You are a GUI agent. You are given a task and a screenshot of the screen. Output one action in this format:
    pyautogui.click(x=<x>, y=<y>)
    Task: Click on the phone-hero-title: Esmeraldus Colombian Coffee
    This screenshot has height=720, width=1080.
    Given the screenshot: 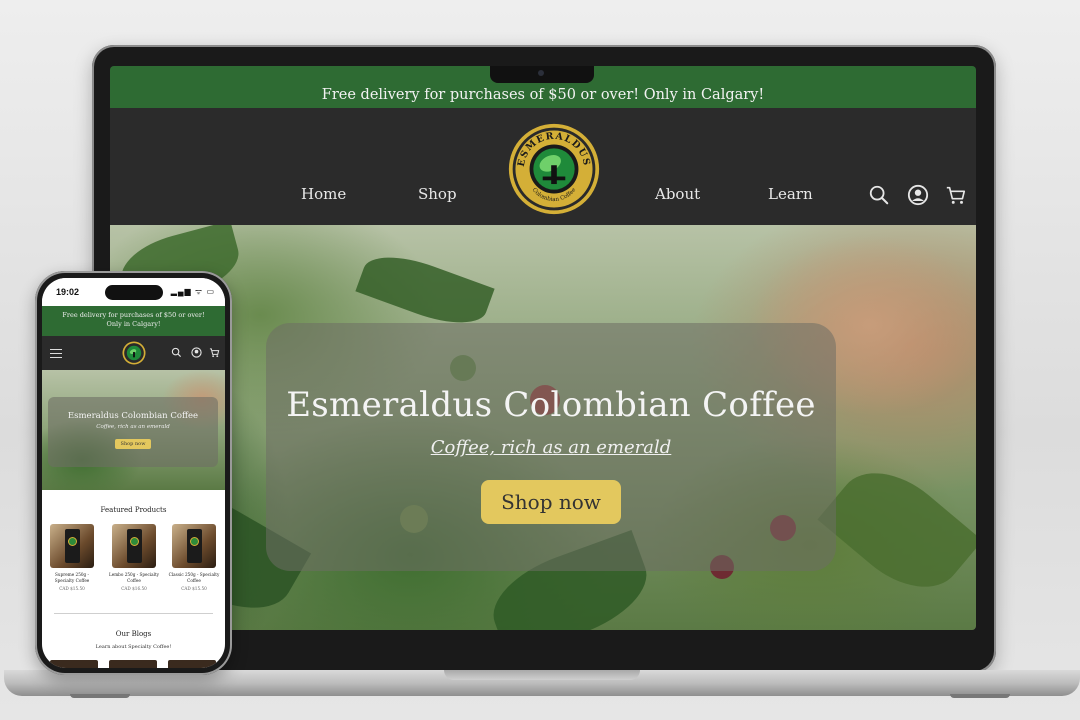 What is the action you would take?
    pyautogui.click(x=133, y=416)
    